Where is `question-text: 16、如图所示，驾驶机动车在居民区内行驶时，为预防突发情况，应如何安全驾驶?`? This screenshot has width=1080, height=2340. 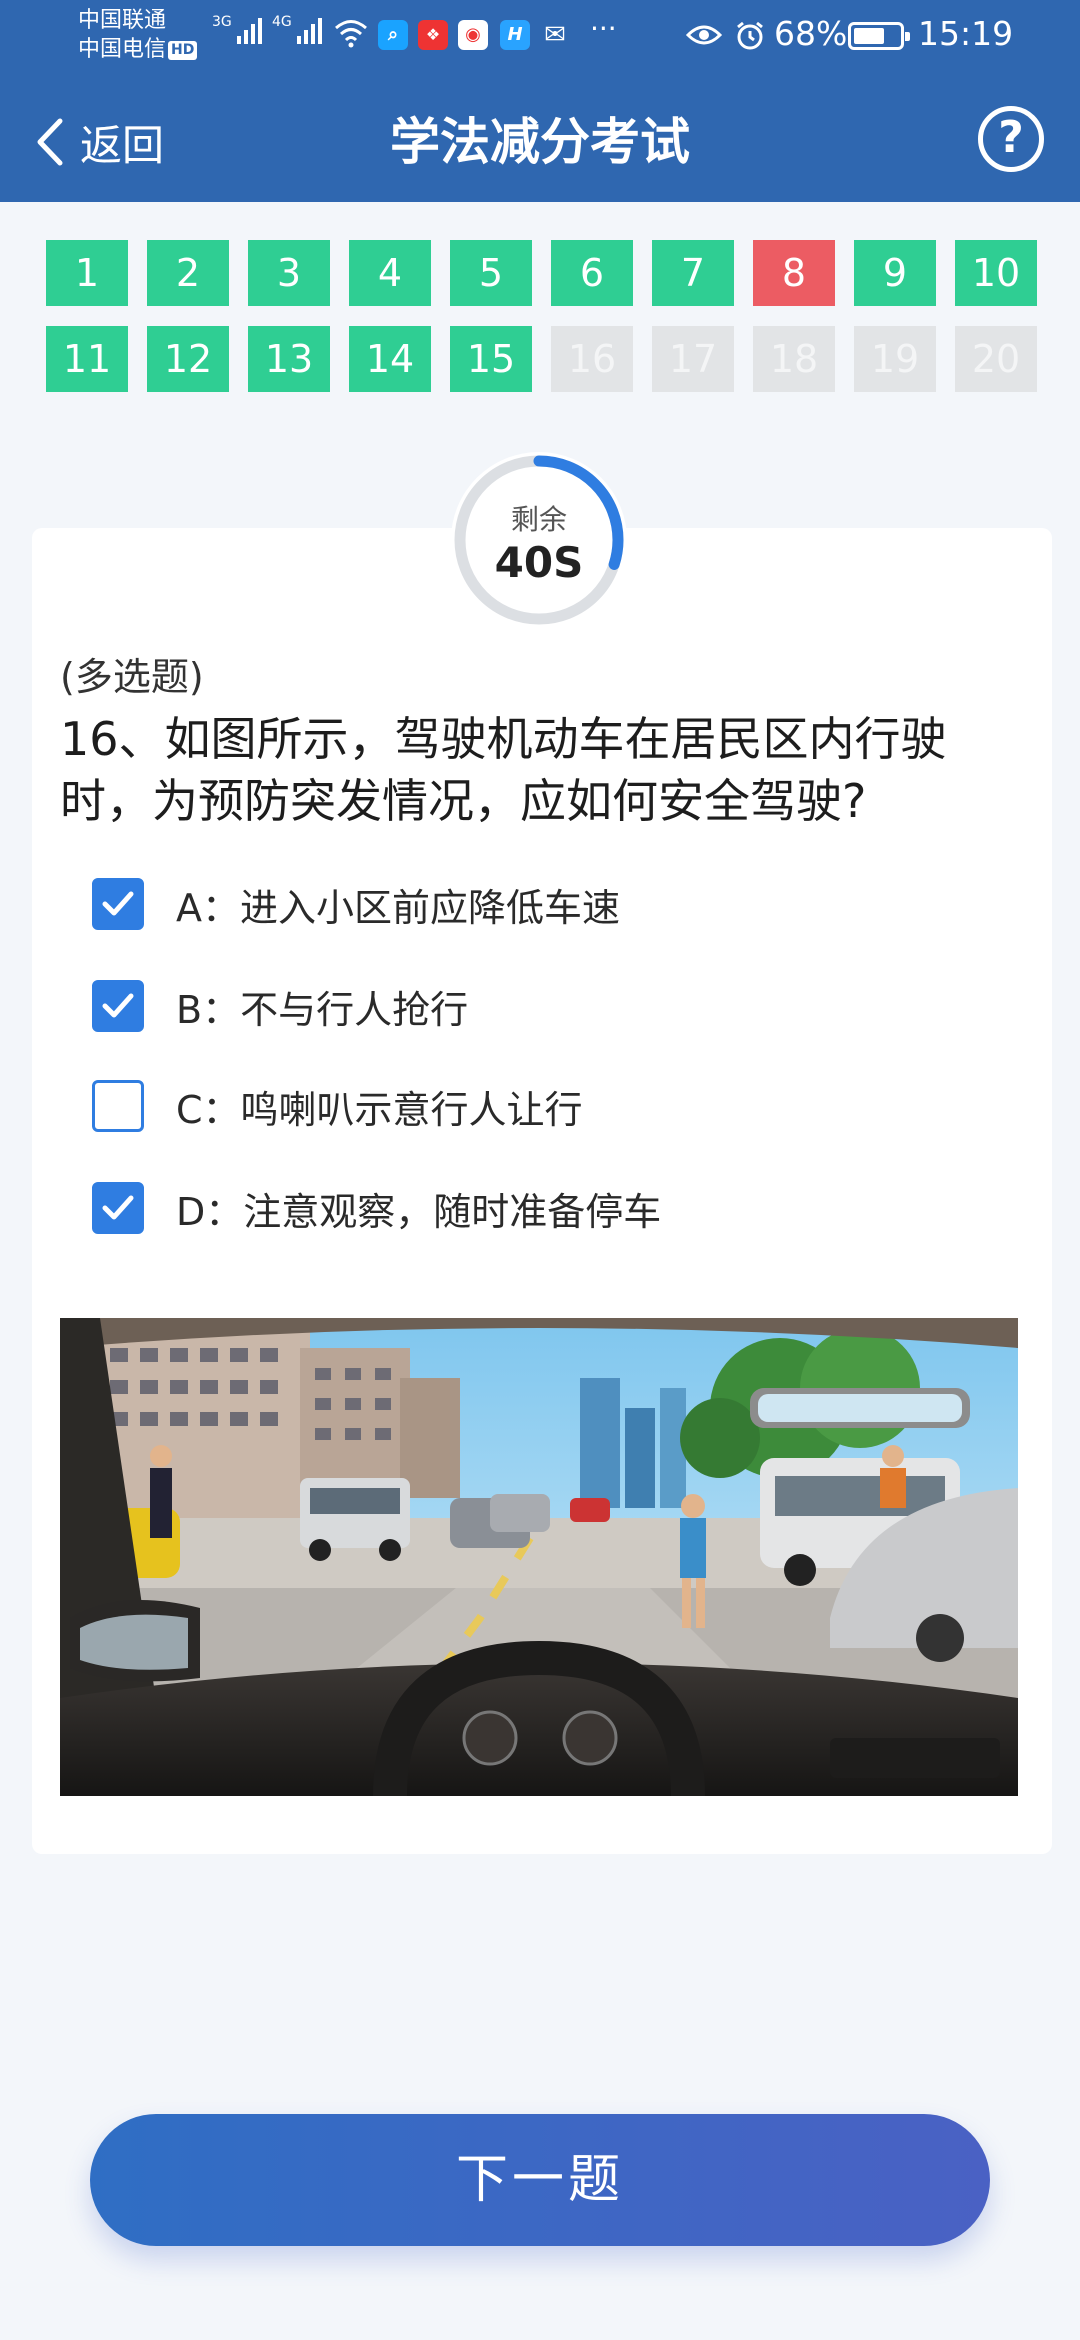 question-text: 16、如图所示，驾驶机动车在居民区内行驶时，为预防突发情况，应如何安全驾驶? is located at coordinates (503, 770).